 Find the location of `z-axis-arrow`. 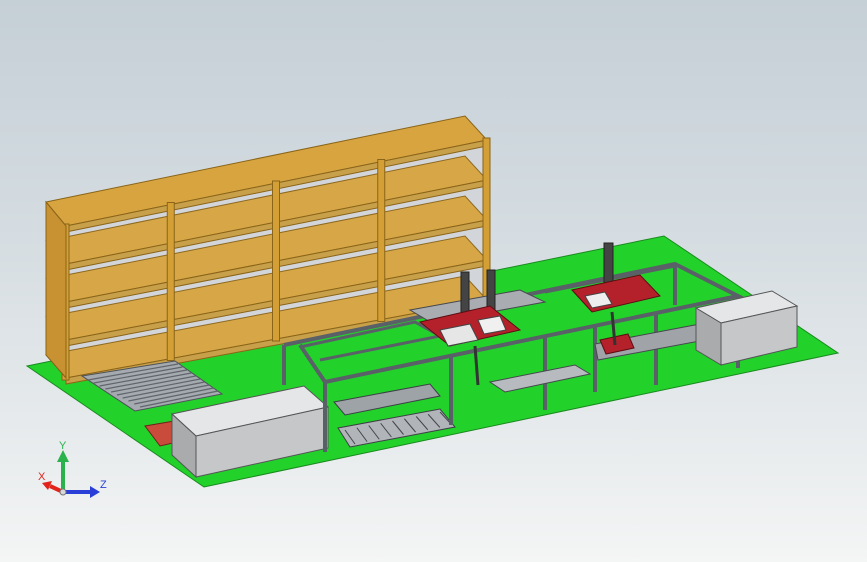

z-axis-arrow is located at coordinates (95, 492).